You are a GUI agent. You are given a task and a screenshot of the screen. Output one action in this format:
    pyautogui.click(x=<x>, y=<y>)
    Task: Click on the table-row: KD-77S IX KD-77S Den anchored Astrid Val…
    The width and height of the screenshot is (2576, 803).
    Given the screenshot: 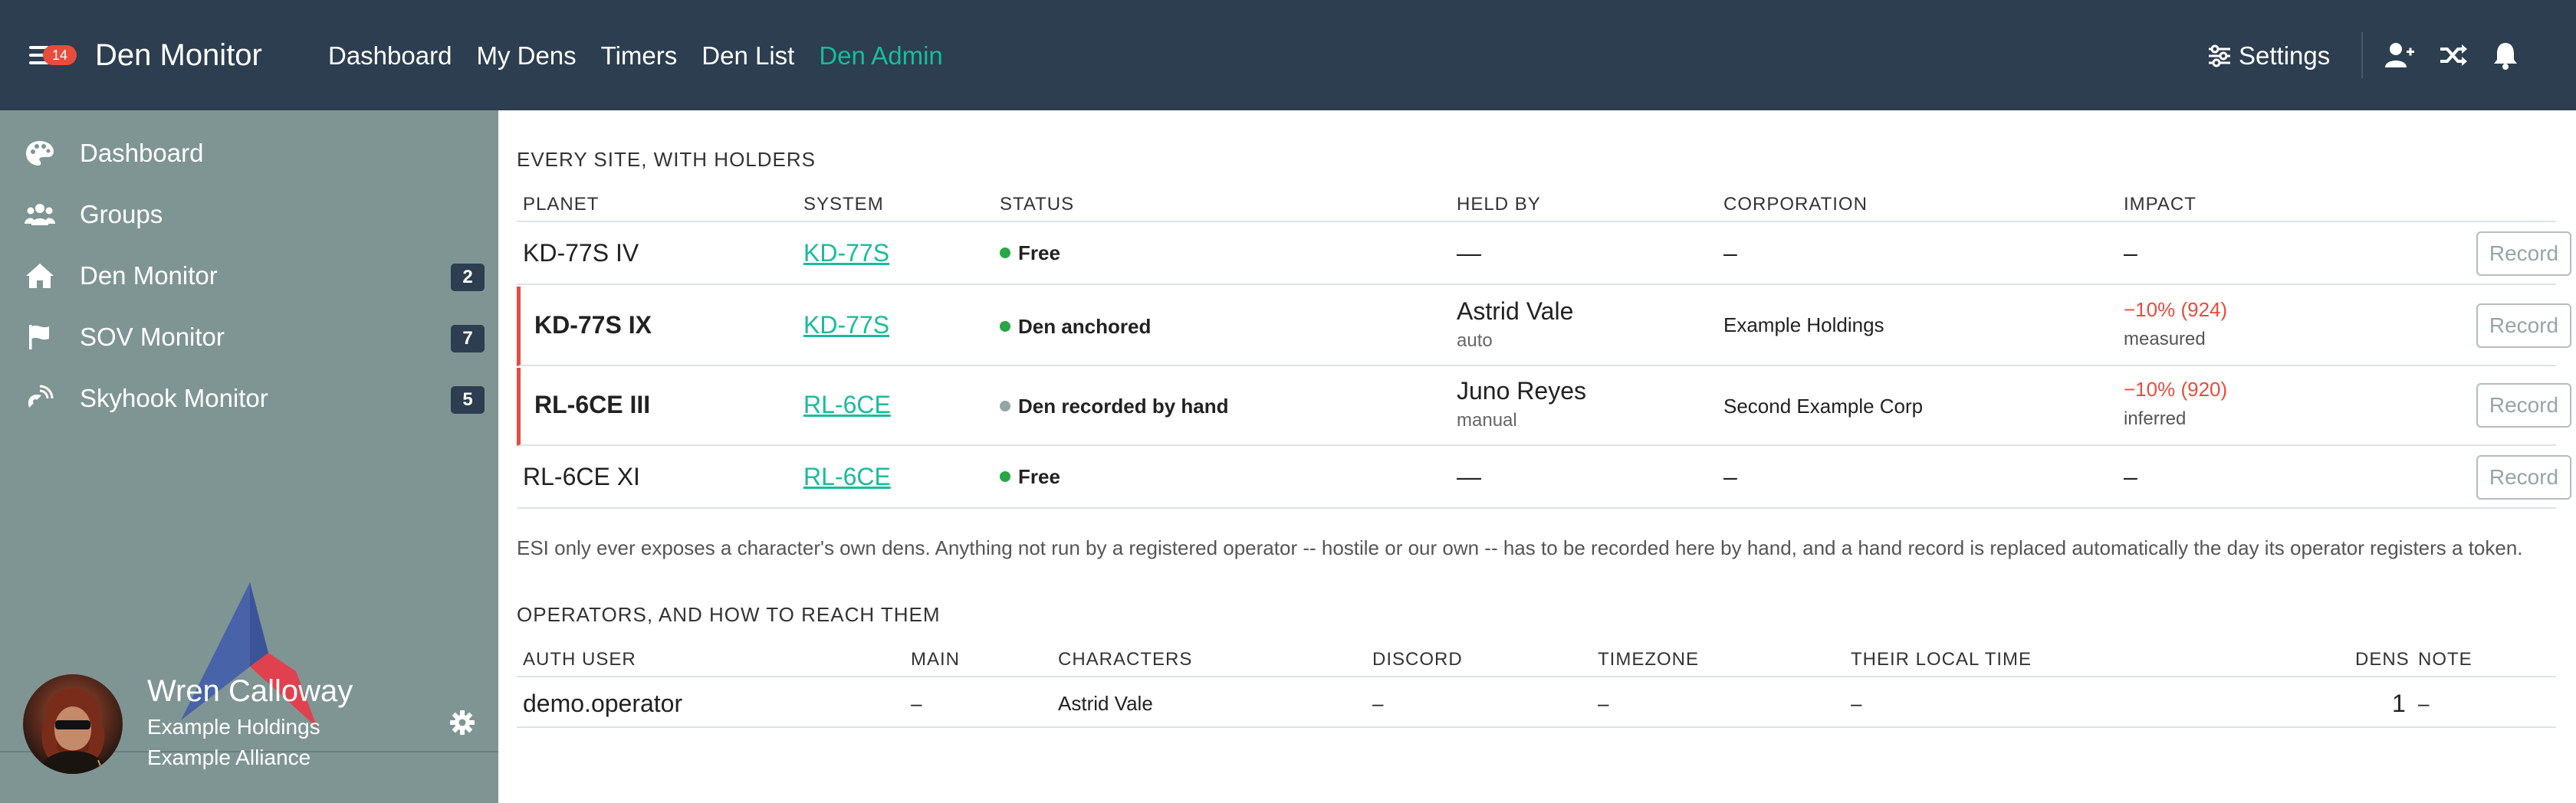 What is the action you would take?
    pyautogui.click(x=1544, y=326)
    